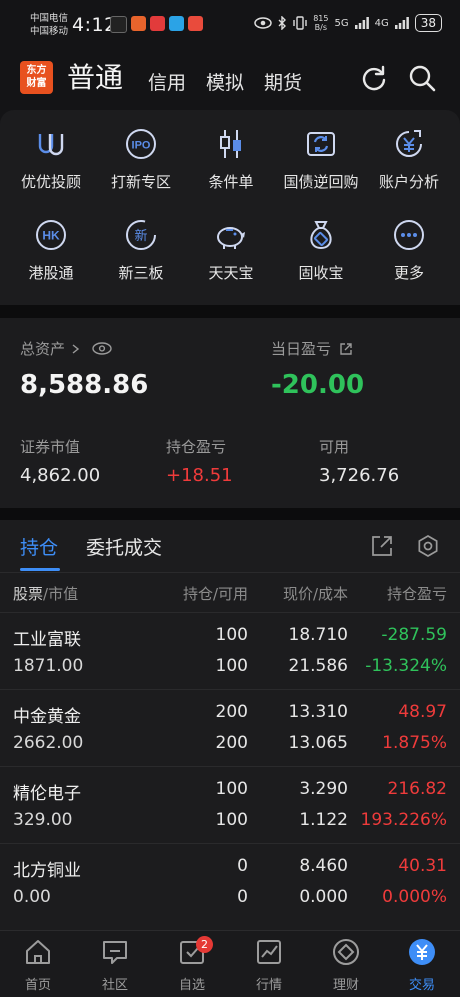 Image resolution: width=460 pixels, height=997 pixels. Describe the element at coordinates (409, 159) in the screenshot. I see `menu-item-account-analysis: 账户分析` at that location.